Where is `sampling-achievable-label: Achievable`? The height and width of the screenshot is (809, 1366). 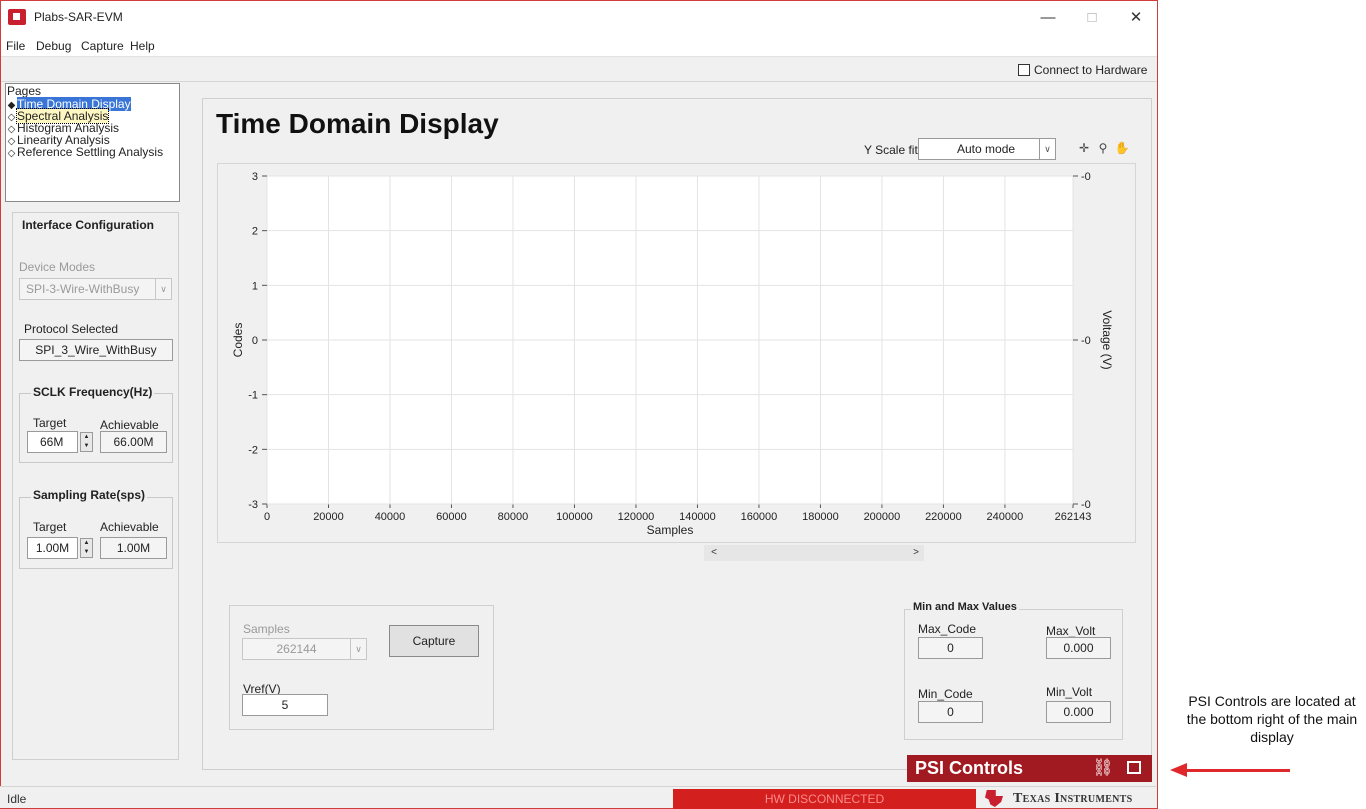 sampling-achievable-label: Achievable is located at coordinates (129, 527).